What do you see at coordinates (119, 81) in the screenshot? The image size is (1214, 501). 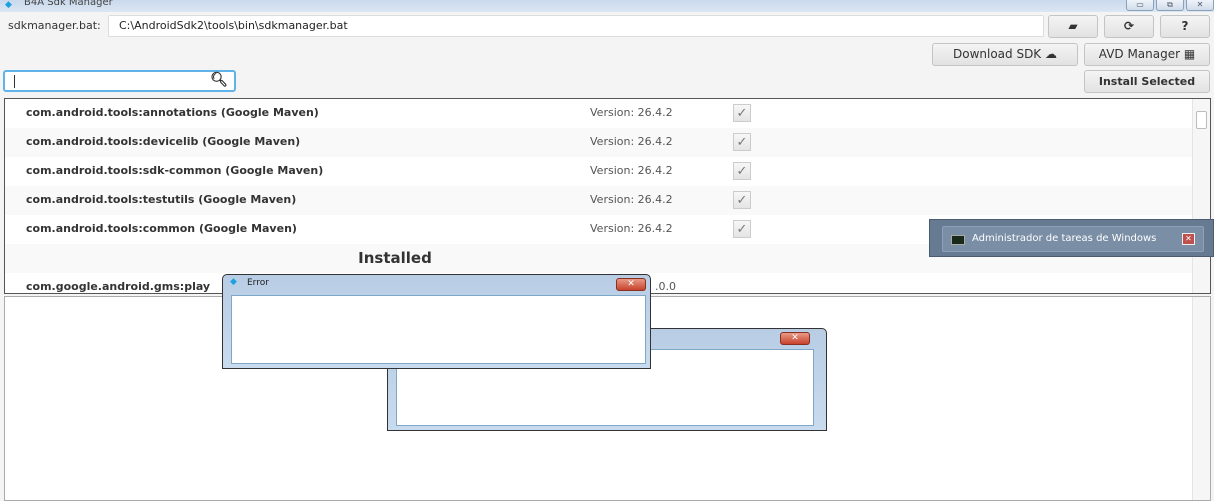 I see `search-input: 🔍︎` at bounding box center [119, 81].